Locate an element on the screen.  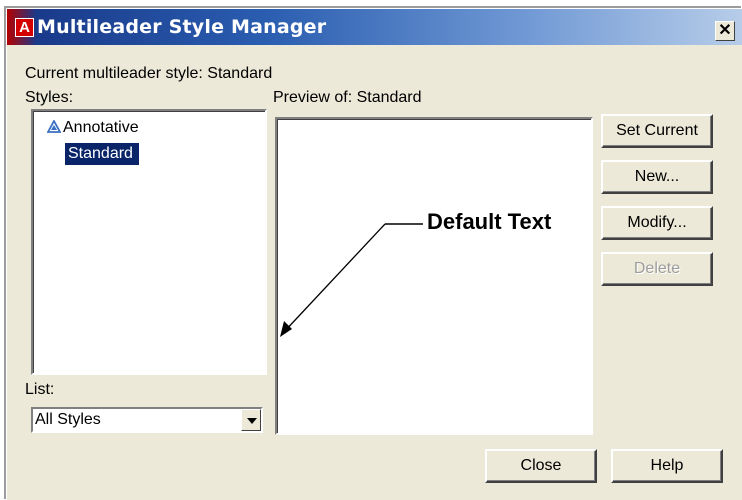
window-title: Multileader Style Manager is located at coordinates (182, 27).